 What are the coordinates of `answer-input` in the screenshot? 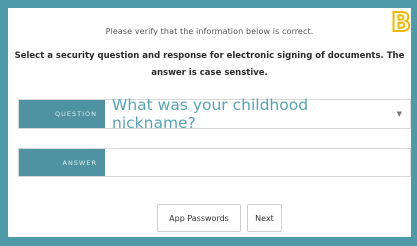 It's located at (257, 162).